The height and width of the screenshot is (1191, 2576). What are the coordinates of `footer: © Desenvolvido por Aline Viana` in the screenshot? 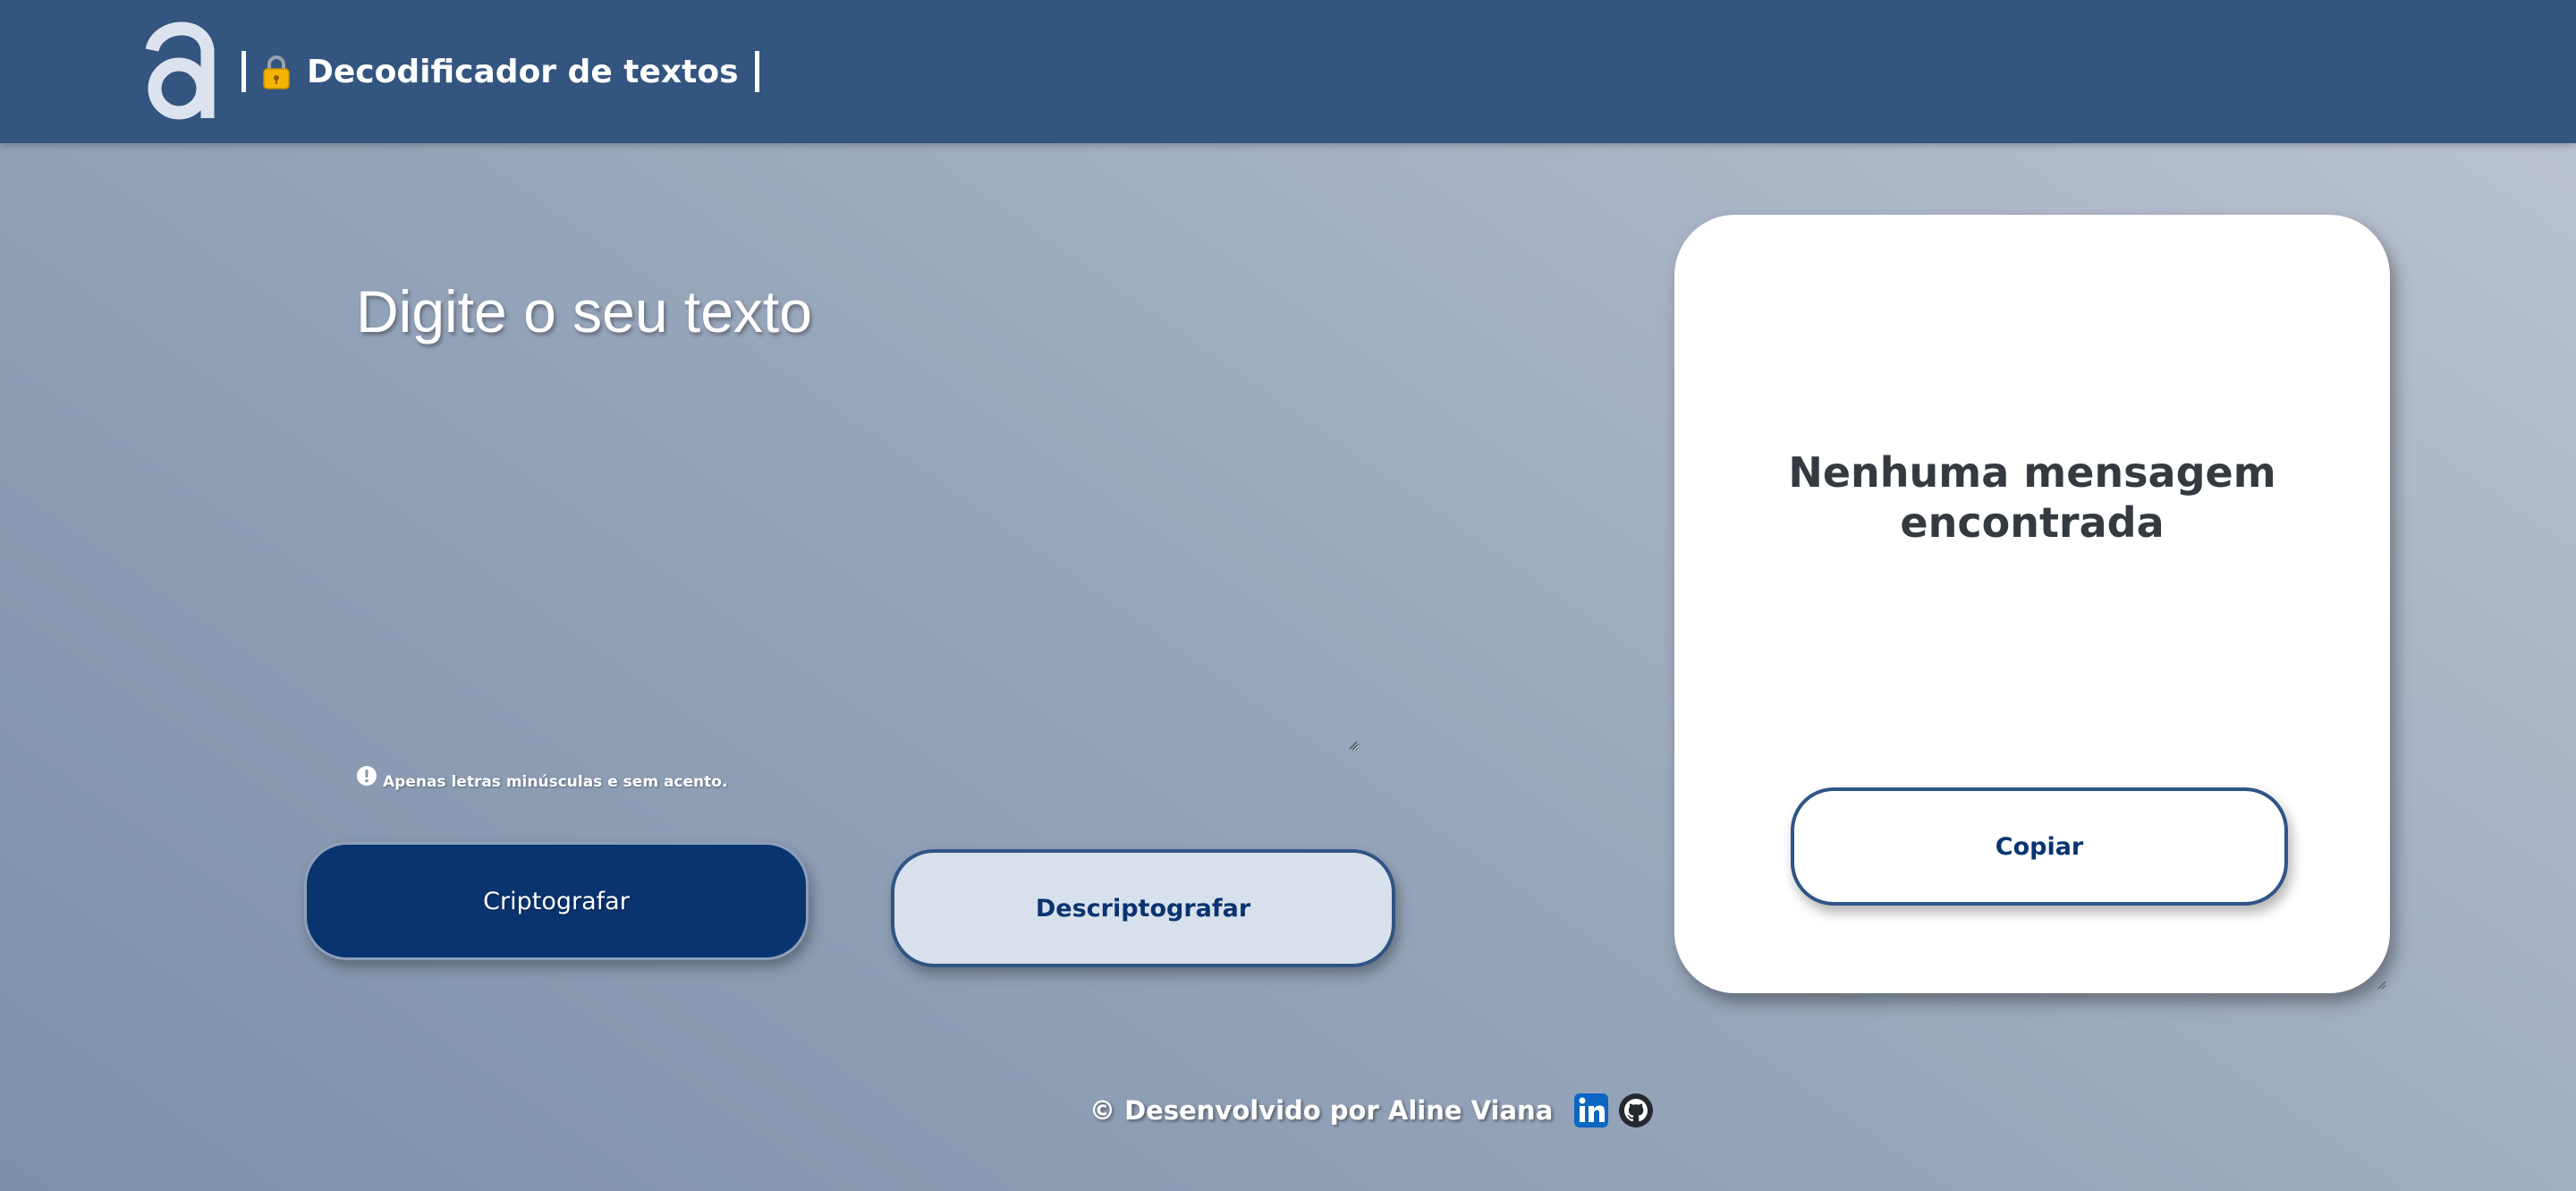 It's located at (1372, 1110).